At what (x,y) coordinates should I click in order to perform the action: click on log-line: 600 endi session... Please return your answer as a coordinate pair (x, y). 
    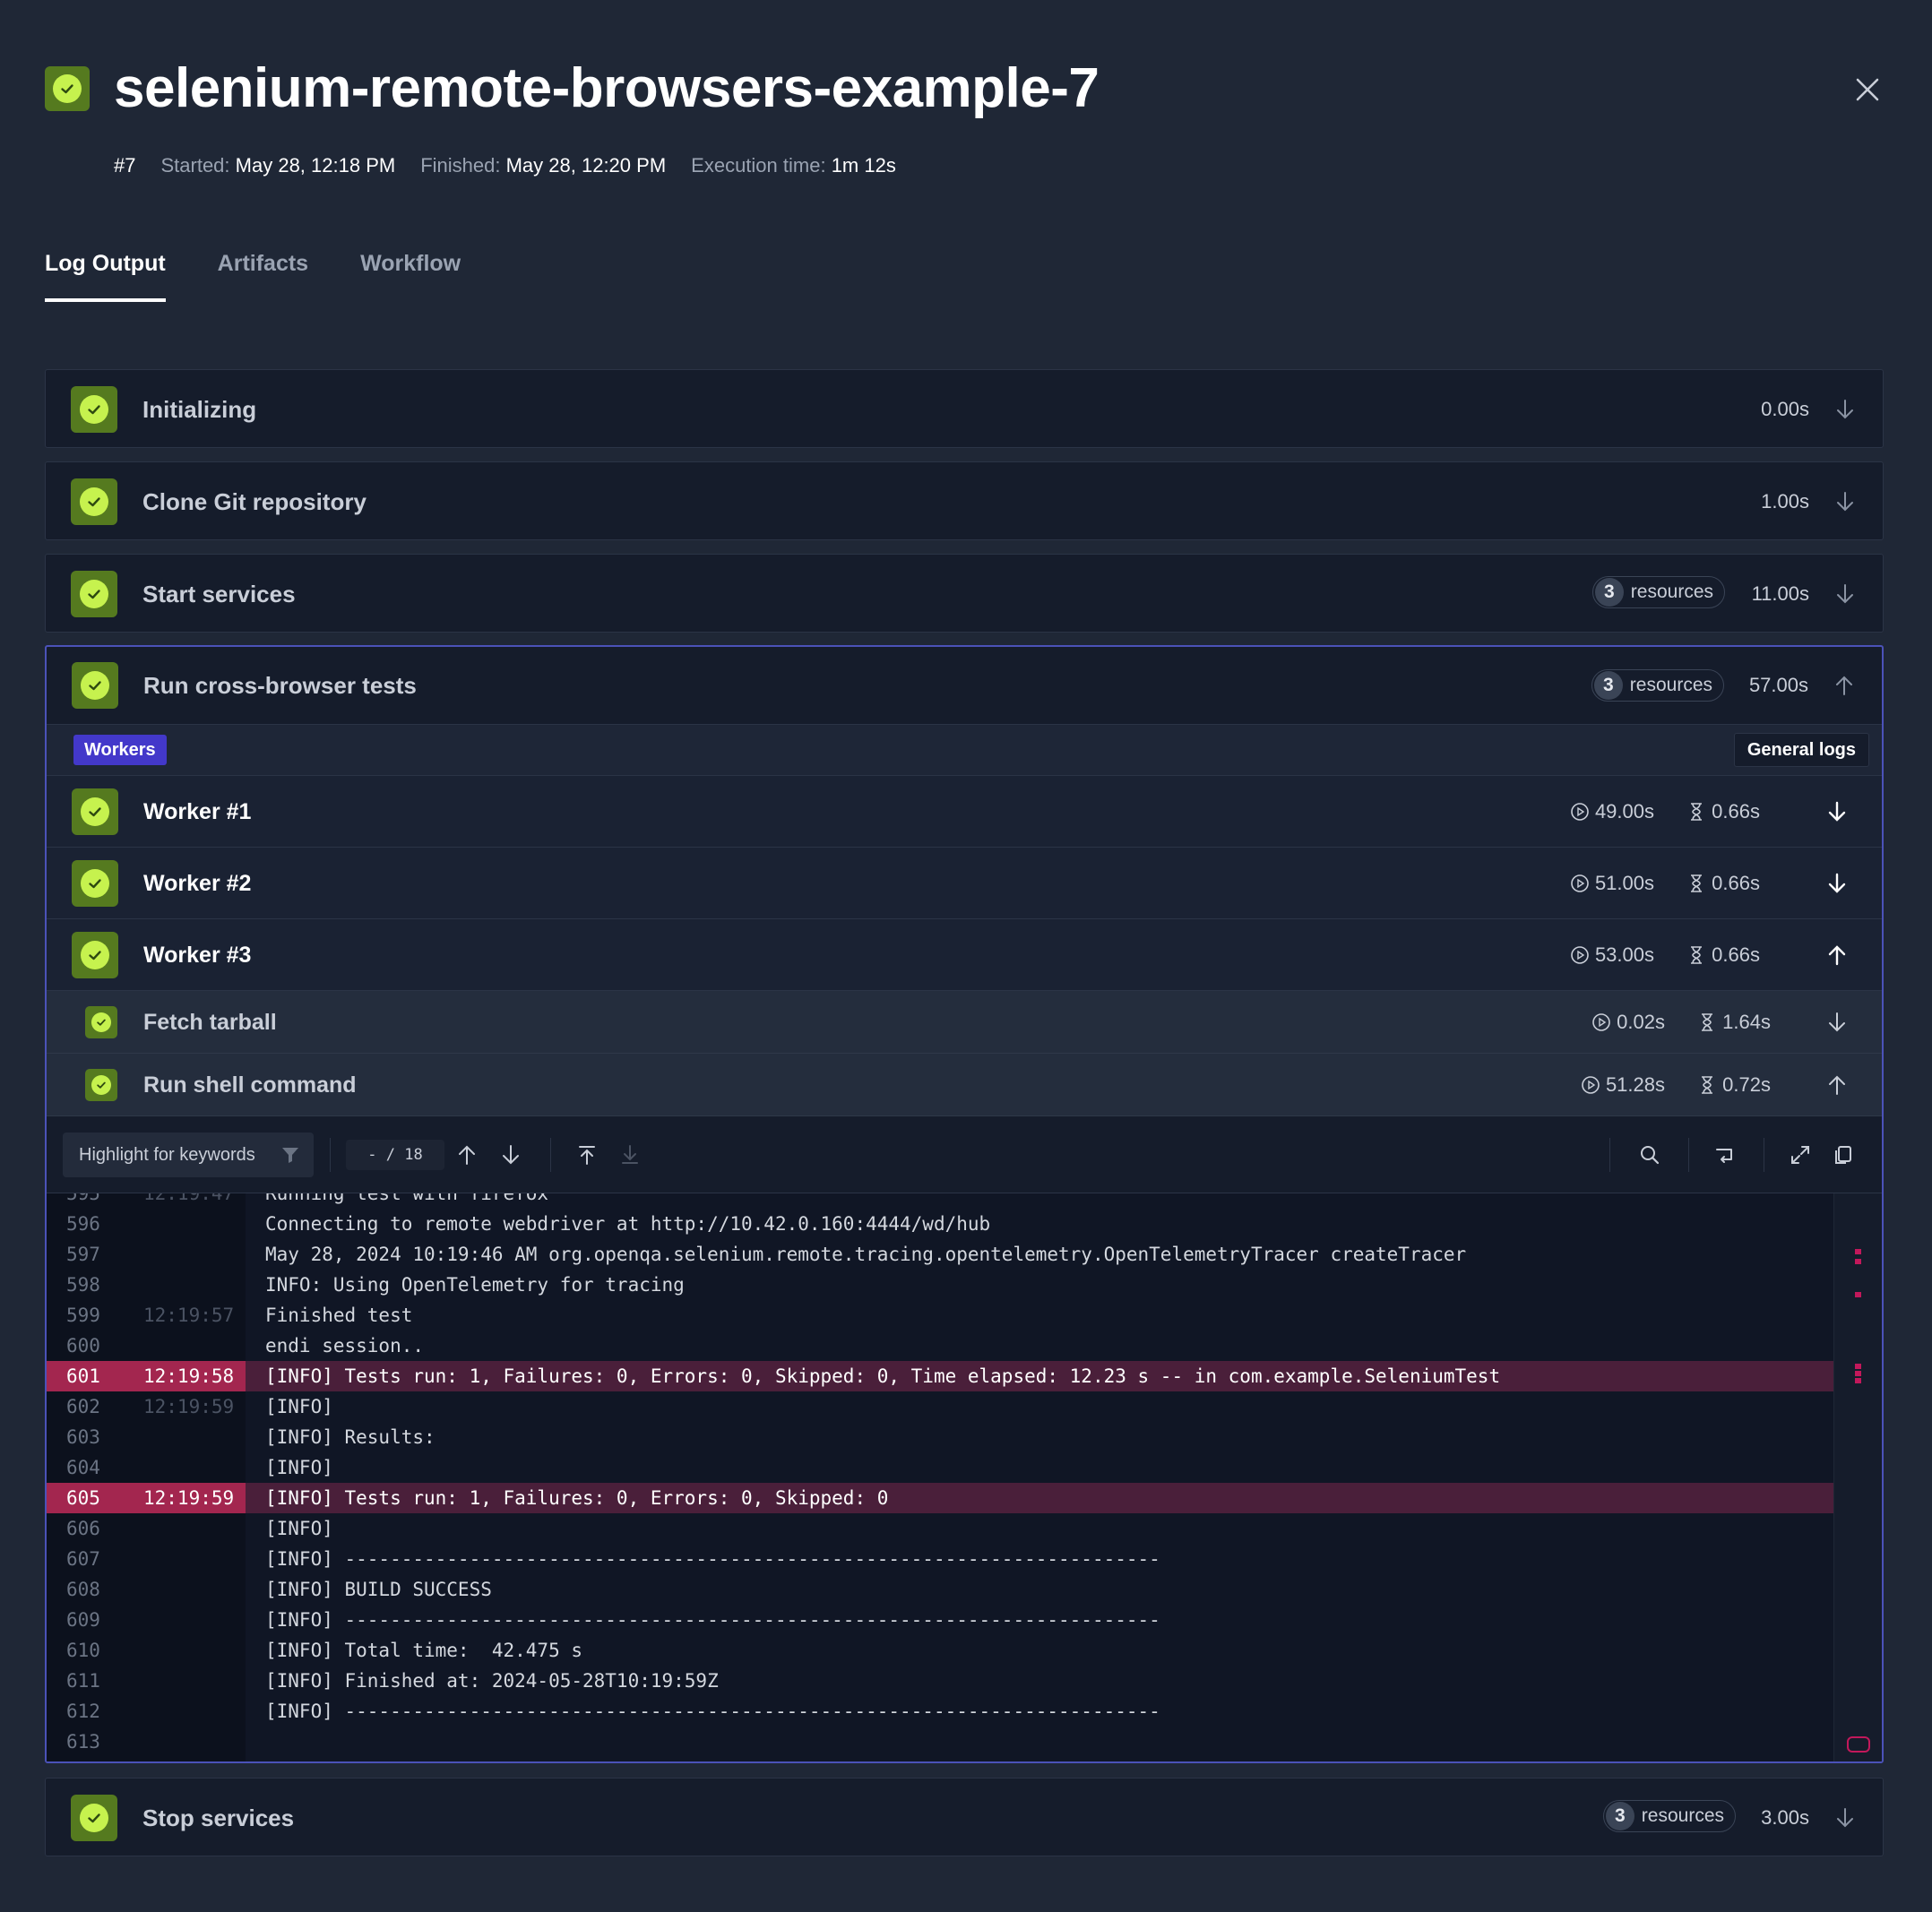
    Looking at the image, I should click on (246, 1346).